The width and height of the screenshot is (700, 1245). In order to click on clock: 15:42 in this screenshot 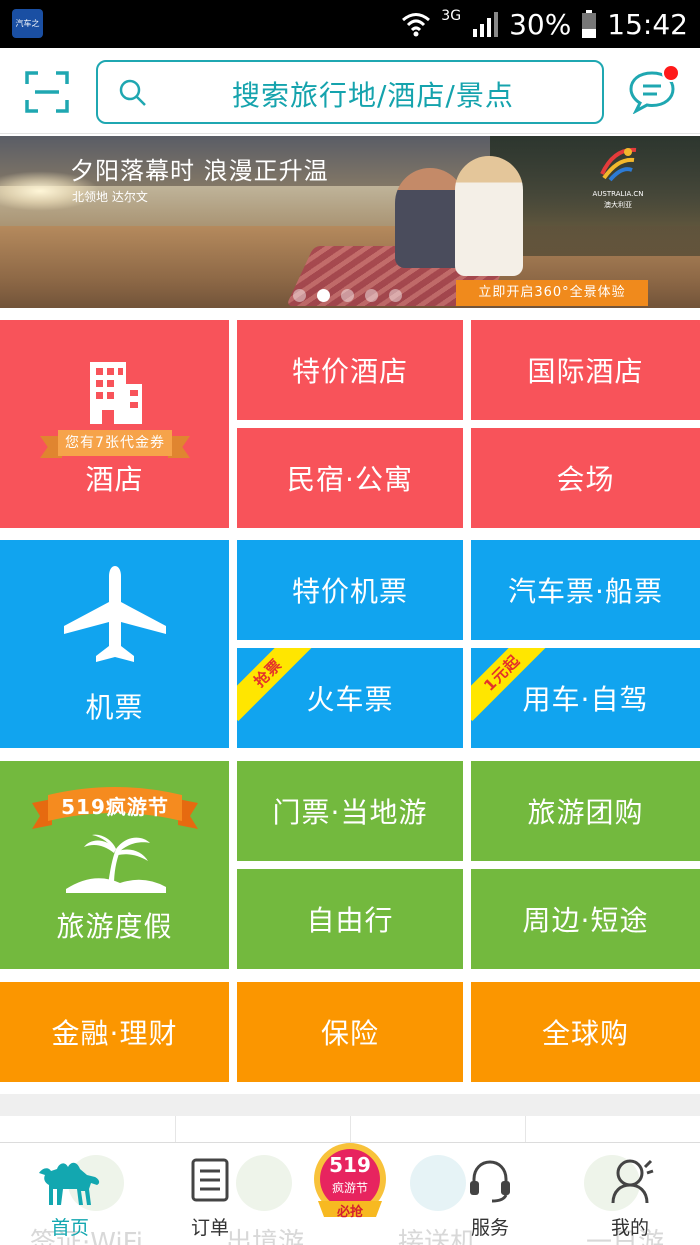, I will do `click(647, 24)`.